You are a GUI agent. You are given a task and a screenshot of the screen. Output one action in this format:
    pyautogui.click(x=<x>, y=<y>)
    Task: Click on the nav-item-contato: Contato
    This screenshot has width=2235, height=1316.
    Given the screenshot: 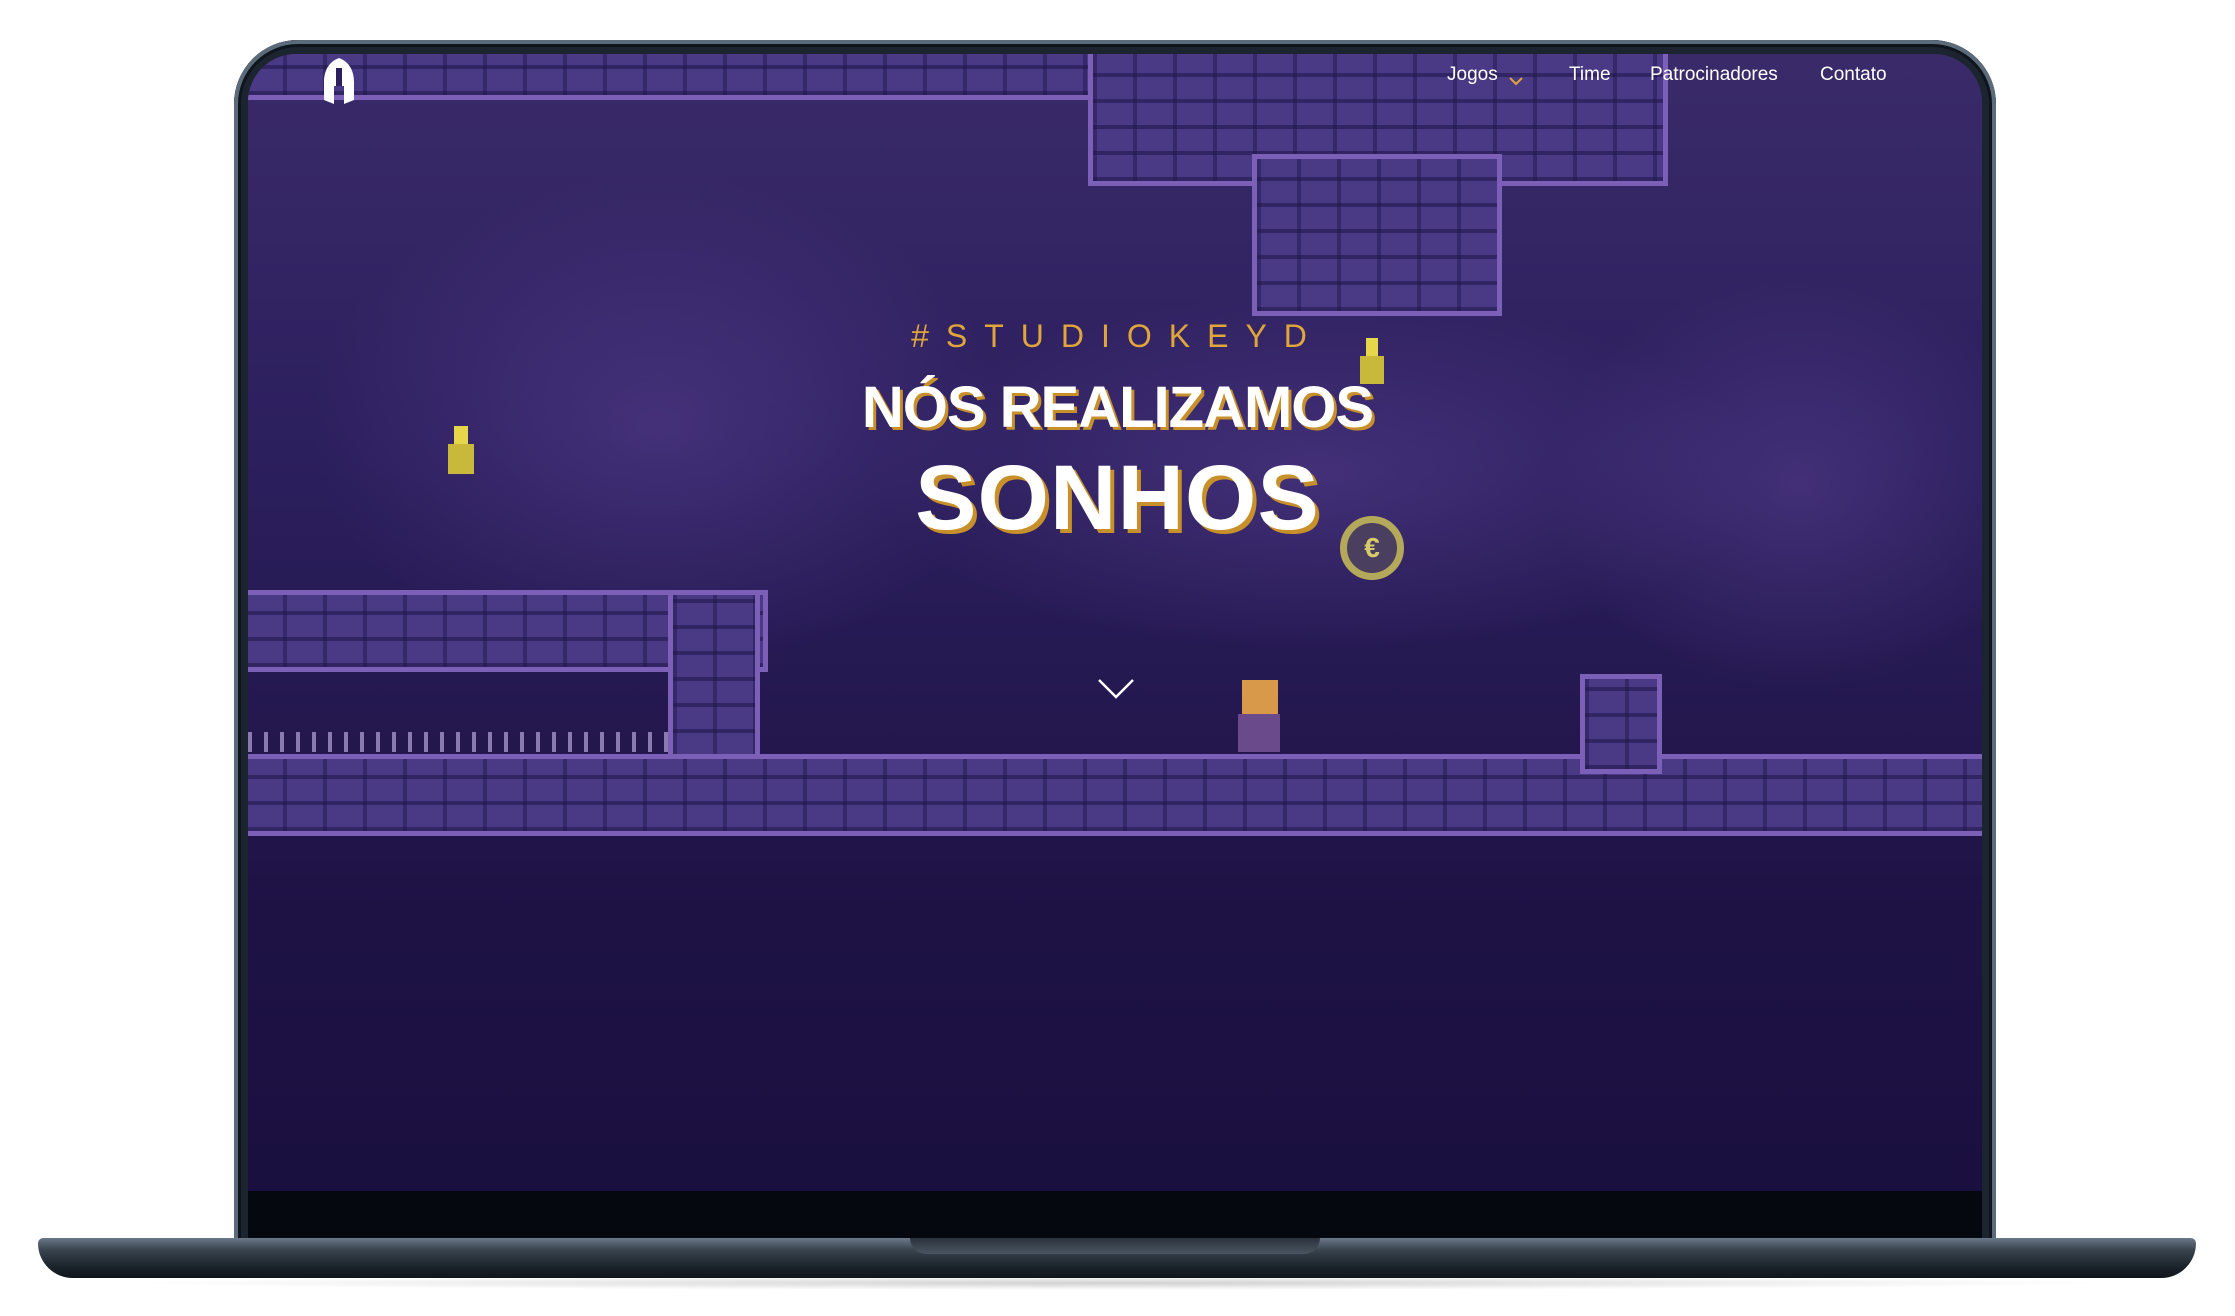 What is the action you would take?
    pyautogui.click(x=1853, y=79)
    